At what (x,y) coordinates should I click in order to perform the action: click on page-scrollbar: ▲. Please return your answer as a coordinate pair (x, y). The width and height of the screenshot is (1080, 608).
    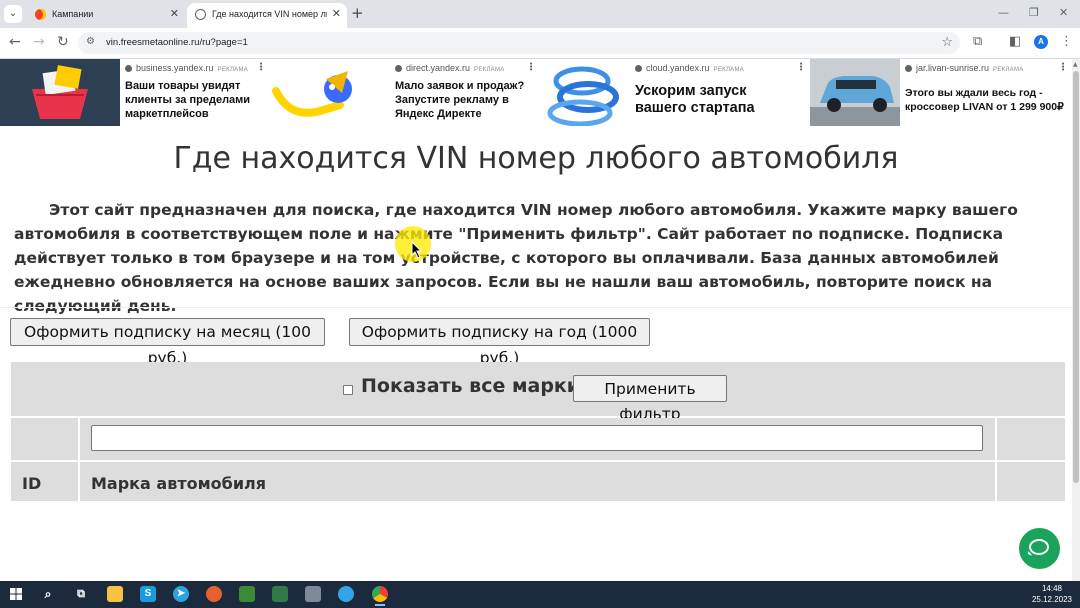
    Looking at the image, I should click on (1076, 320).